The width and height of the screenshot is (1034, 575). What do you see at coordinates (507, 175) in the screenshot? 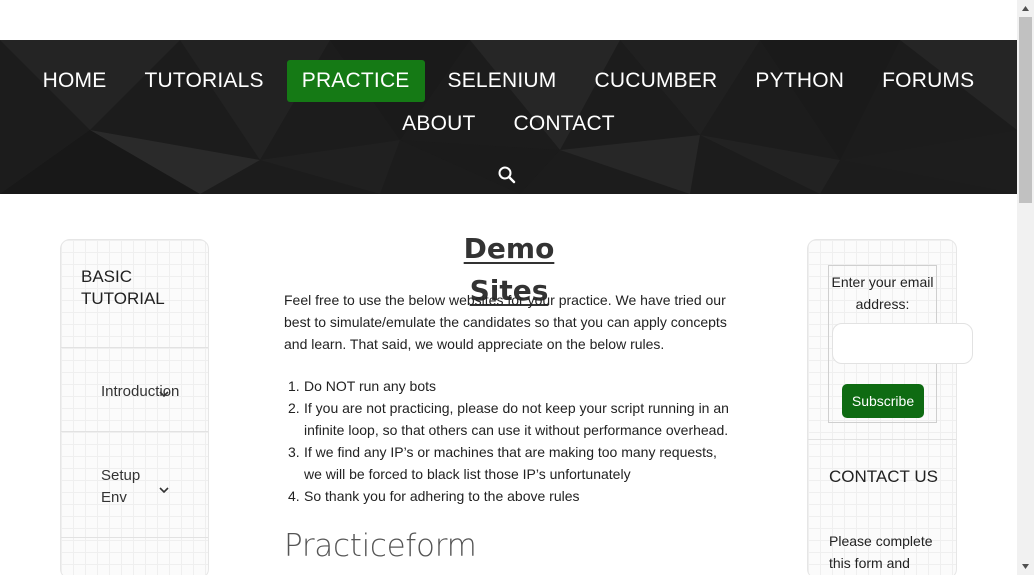
I see `search-icon` at bounding box center [507, 175].